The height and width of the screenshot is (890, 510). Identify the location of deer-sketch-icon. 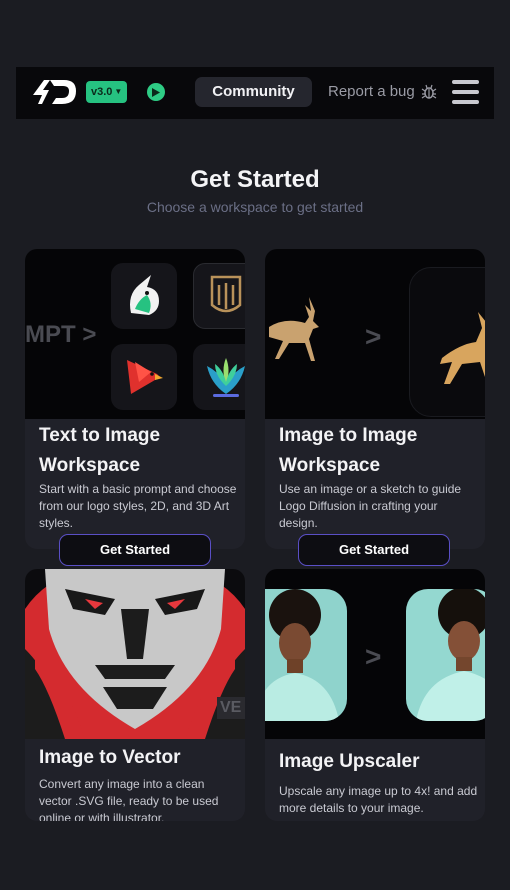
(294, 329).